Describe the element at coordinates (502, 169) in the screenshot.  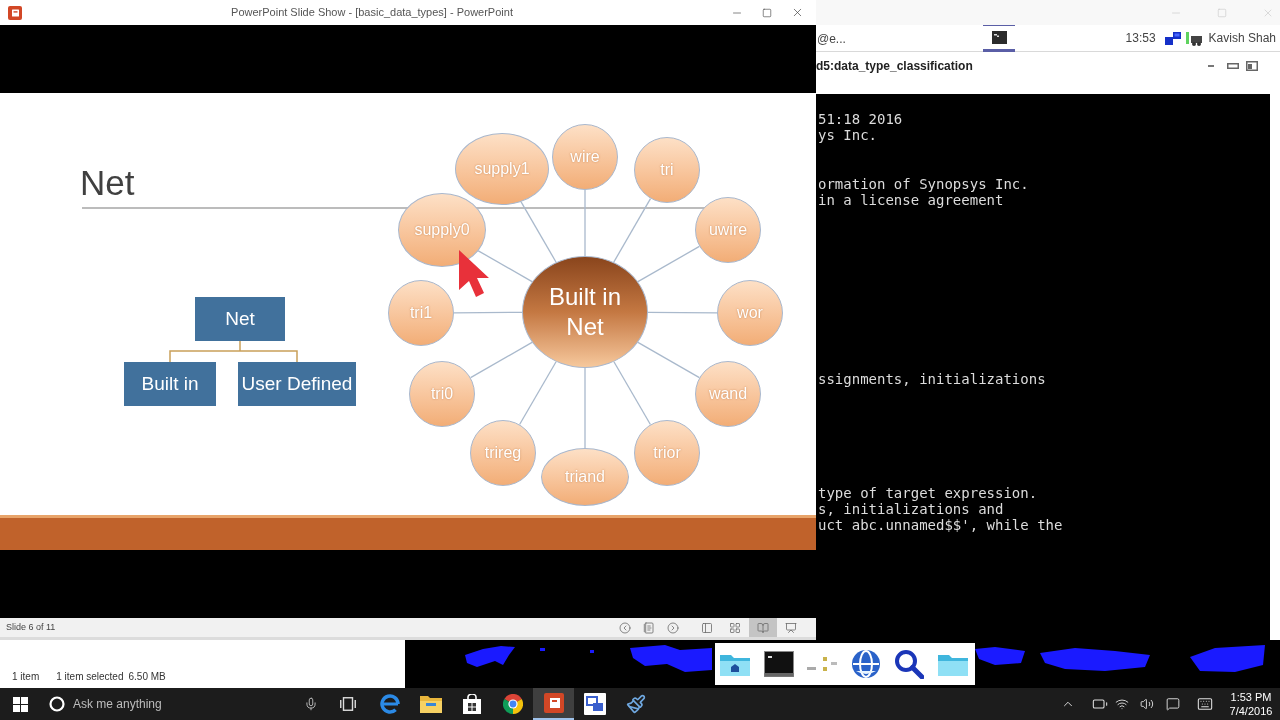
I see `net-type-node: supply1` at that location.